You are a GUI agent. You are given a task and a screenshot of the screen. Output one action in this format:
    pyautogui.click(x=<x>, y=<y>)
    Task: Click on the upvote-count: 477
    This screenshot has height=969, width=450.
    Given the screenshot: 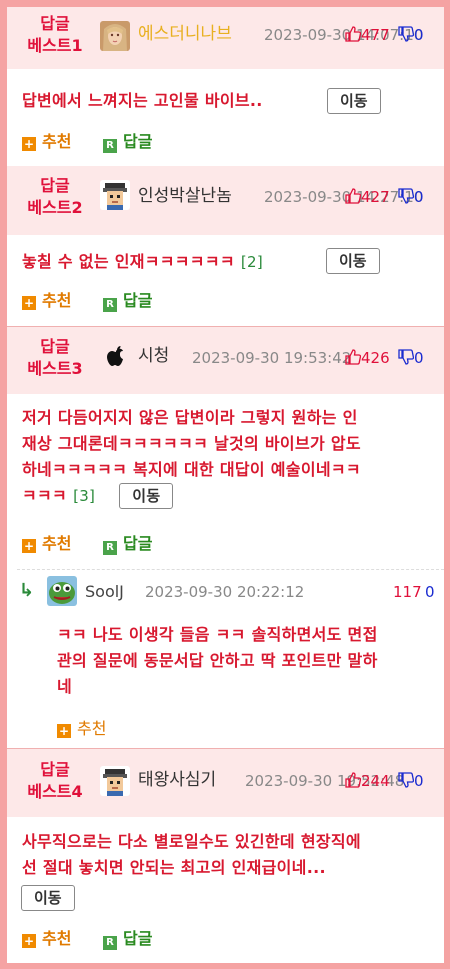 What is the action you would take?
    pyautogui.click(x=375, y=35)
    